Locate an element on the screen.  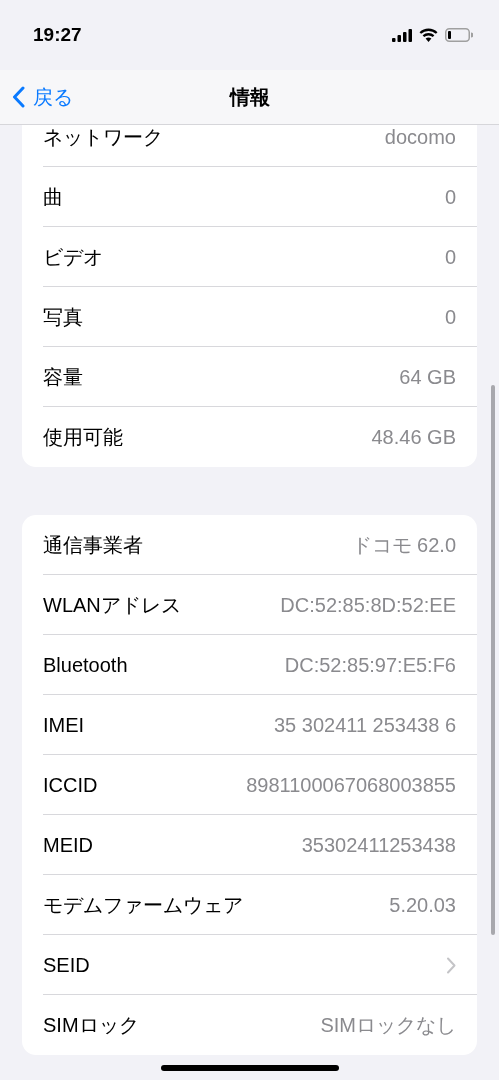
row-value: SIMロックなし is located at coordinates (388, 1025).